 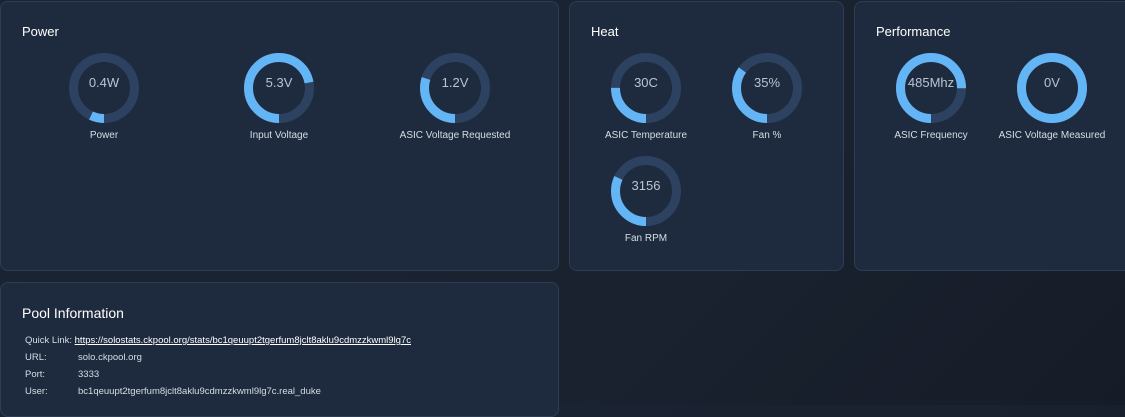 What do you see at coordinates (455, 98) in the screenshot?
I see `asic-voltage-requested-gauge: 1.2V ASIC Voltage Requested` at bounding box center [455, 98].